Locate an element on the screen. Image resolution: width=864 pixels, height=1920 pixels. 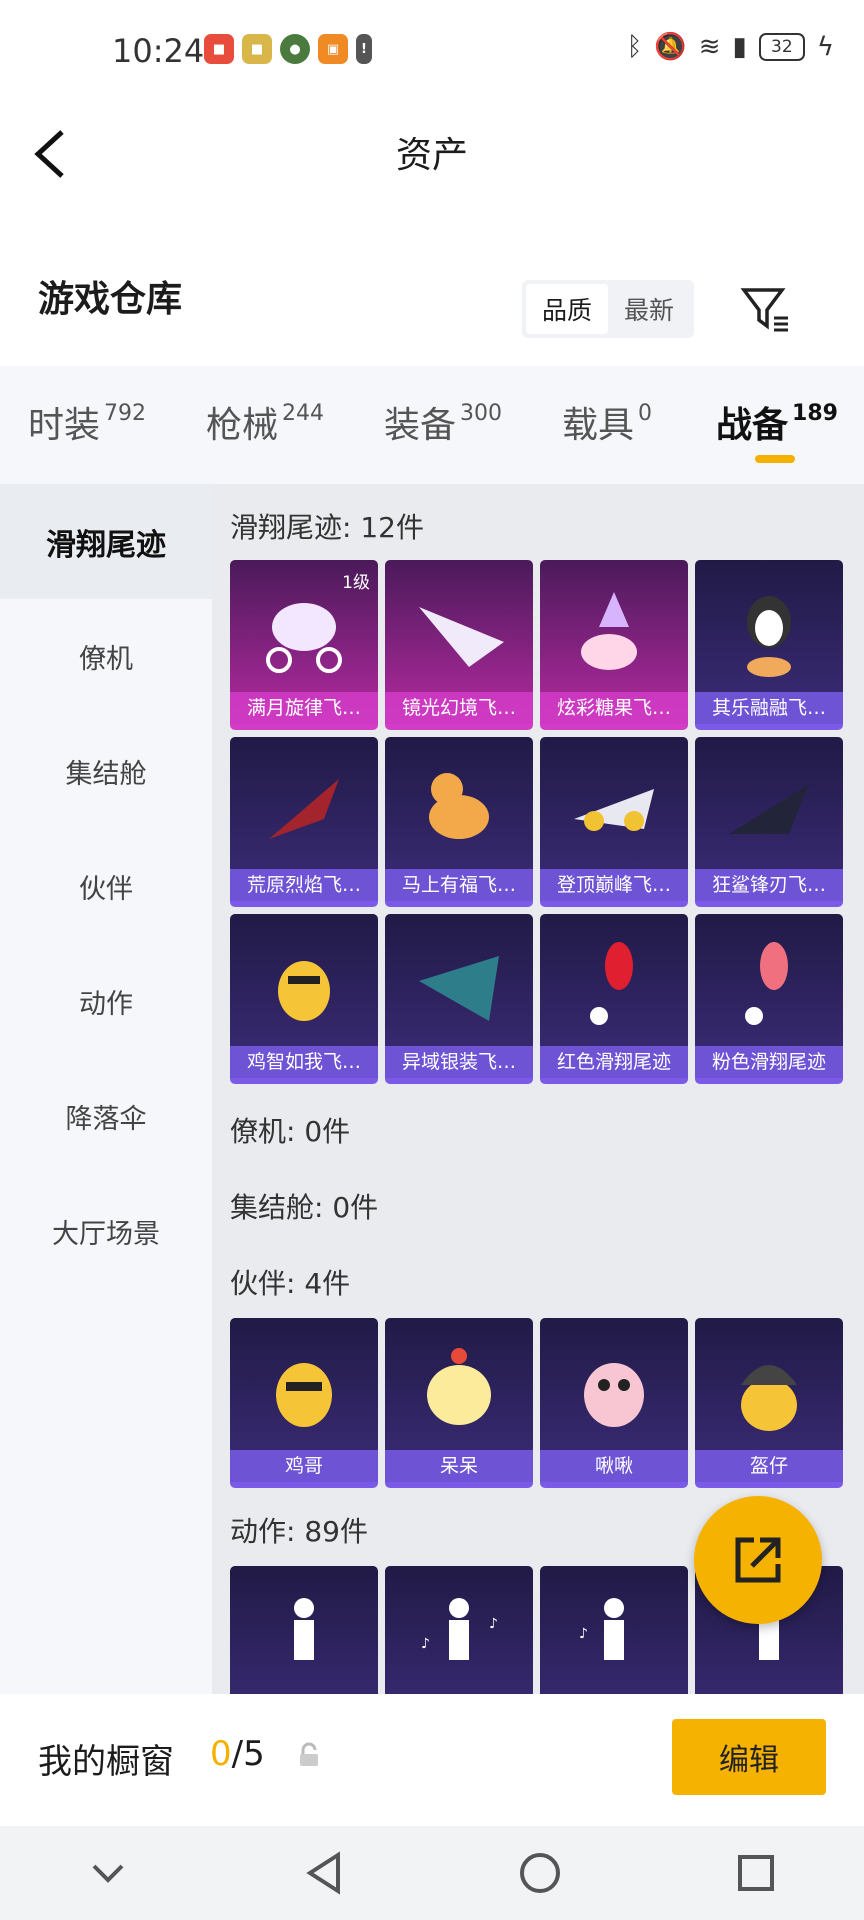
share-button is located at coordinates (758, 1560).